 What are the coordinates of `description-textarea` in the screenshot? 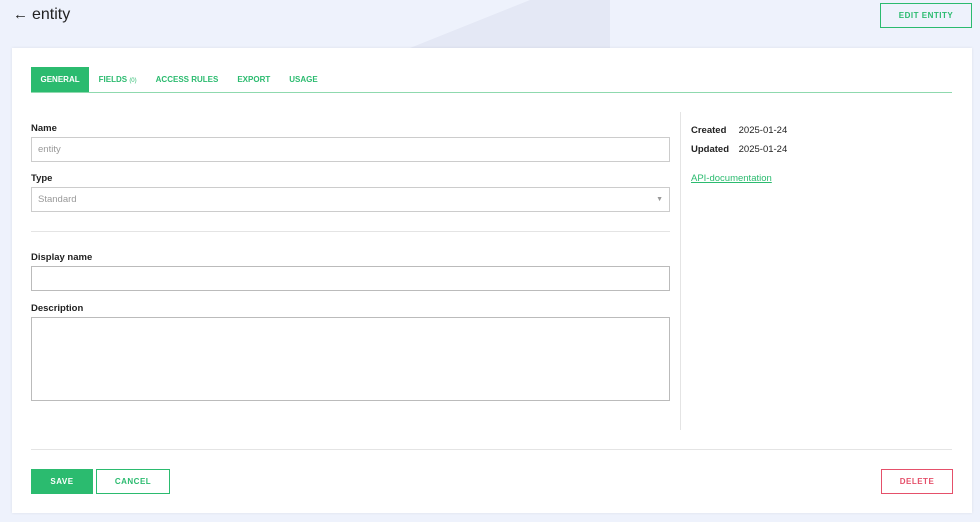 It's located at (350, 359).